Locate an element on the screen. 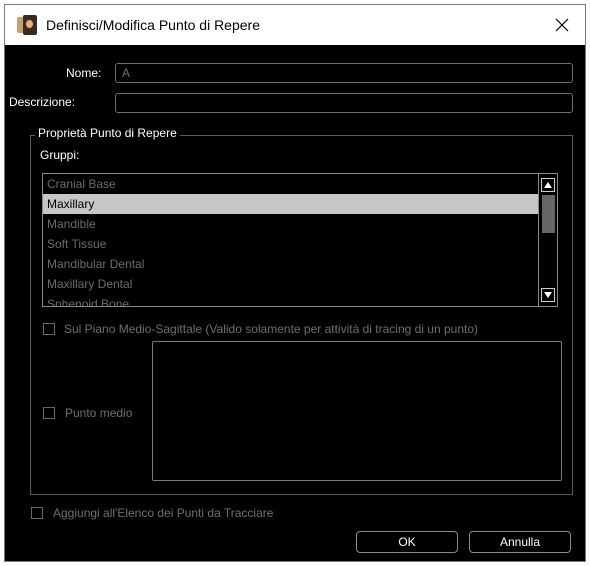 The width and height of the screenshot is (590, 566). ok-button: OK is located at coordinates (407, 542).